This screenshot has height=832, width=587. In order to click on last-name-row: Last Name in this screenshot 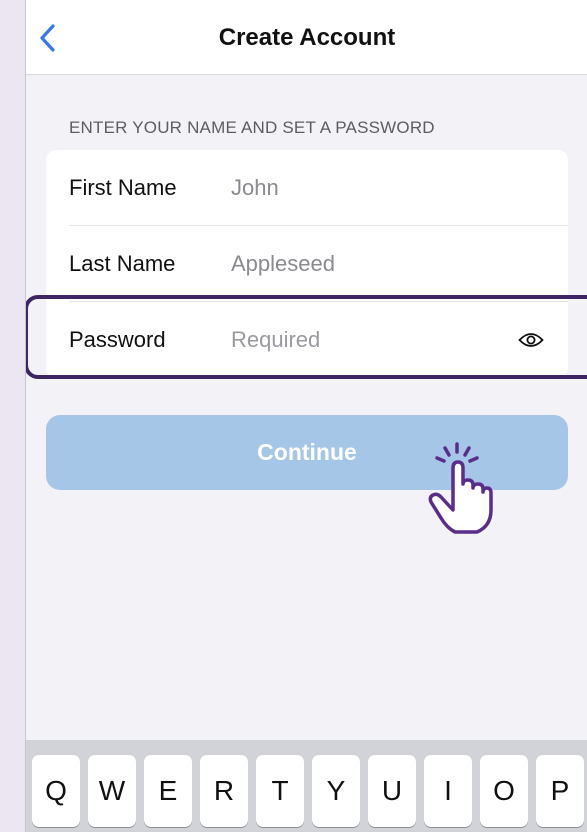, I will do `click(307, 264)`.